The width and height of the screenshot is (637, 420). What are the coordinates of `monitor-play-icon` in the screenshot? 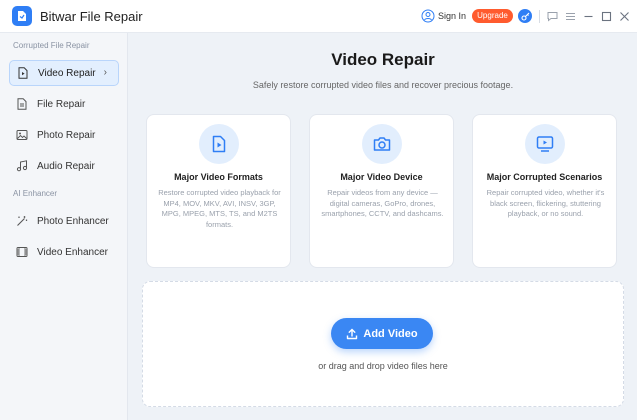 It's located at (545, 144).